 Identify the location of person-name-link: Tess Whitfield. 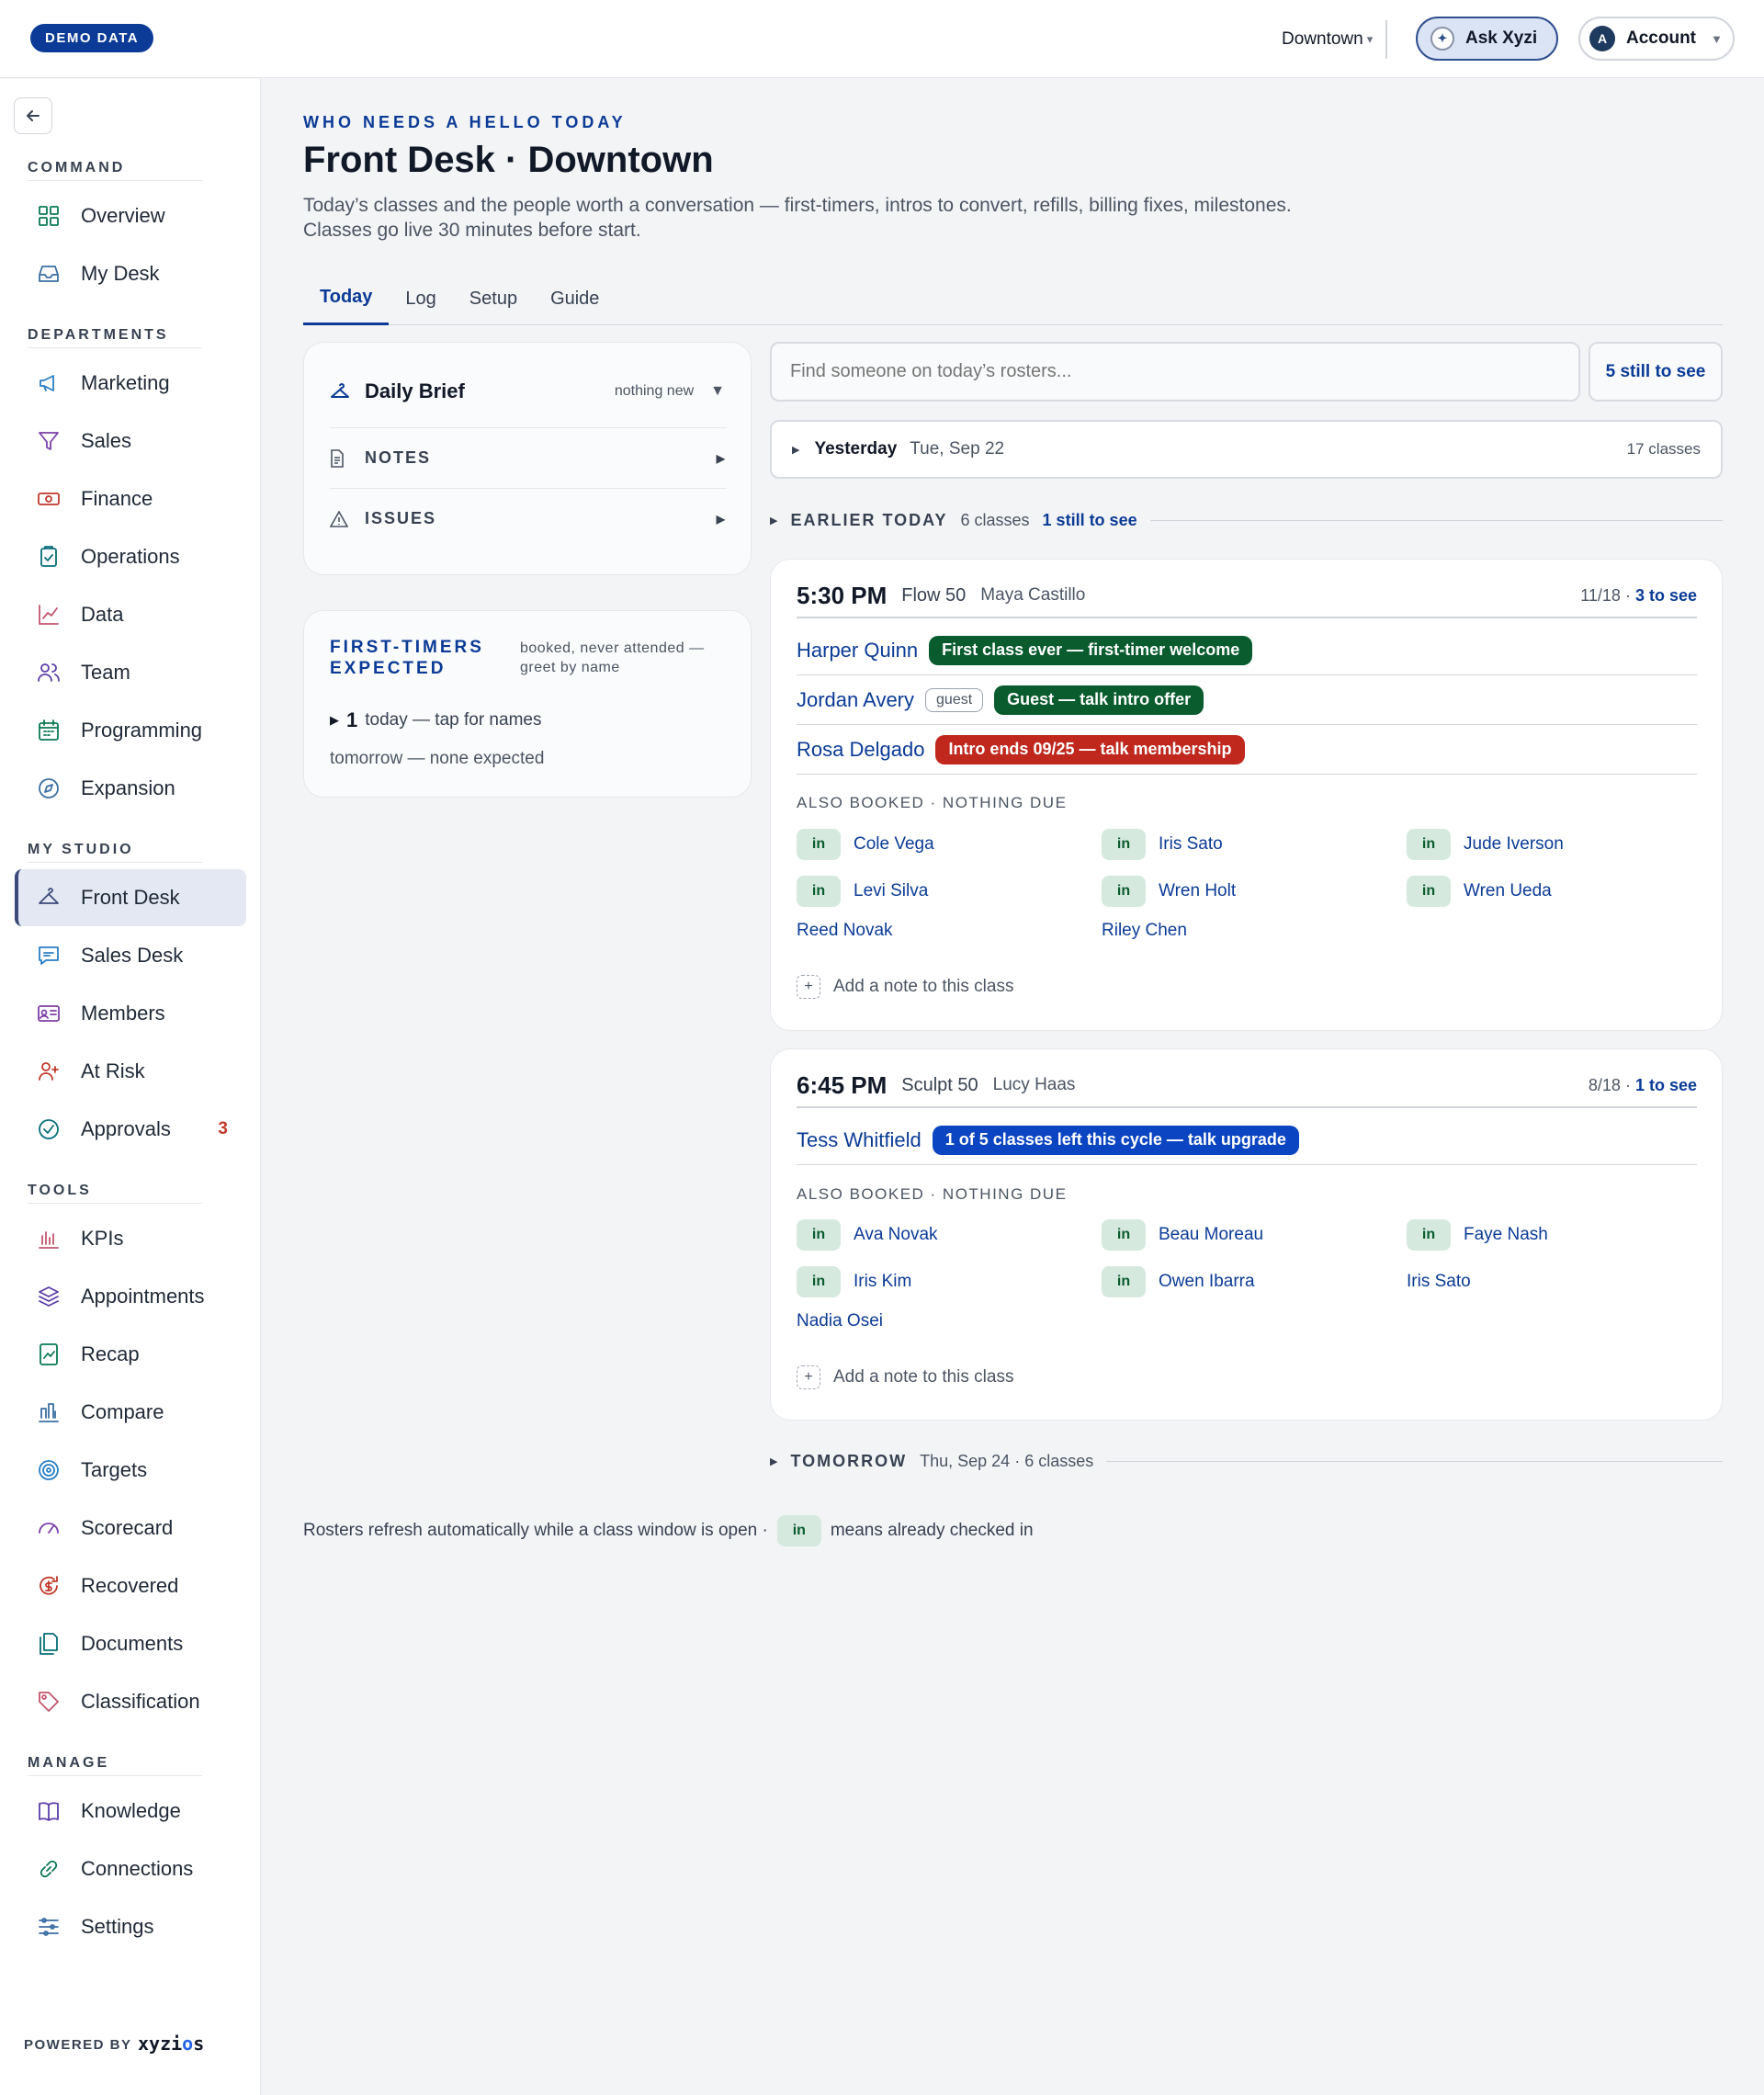
(860, 1140).